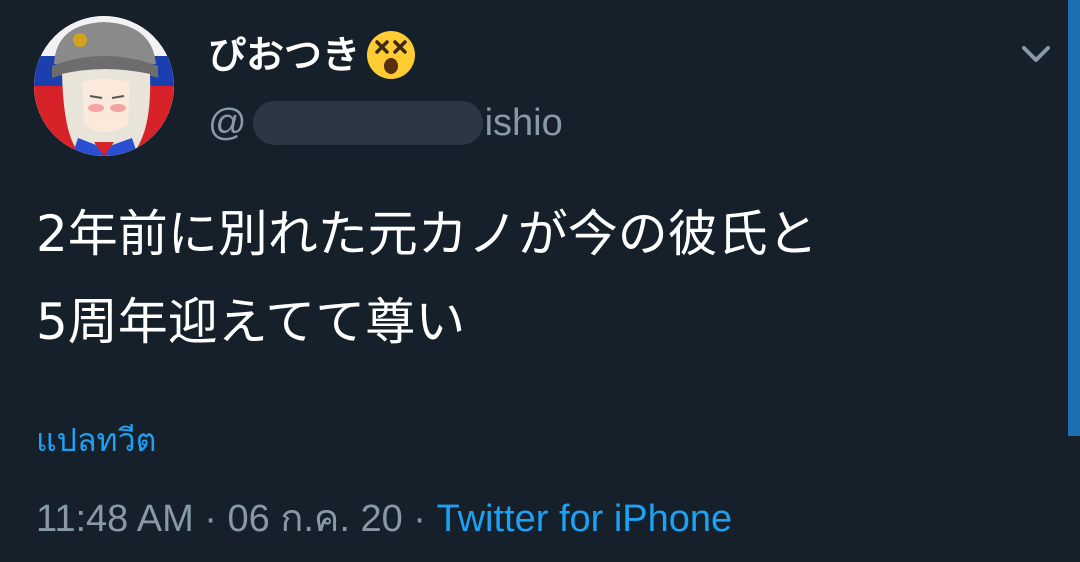 The image size is (1080, 562). What do you see at coordinates (367, 123) in the screenshot?
I see `redacted-handle` at bounding box center [367, 123].